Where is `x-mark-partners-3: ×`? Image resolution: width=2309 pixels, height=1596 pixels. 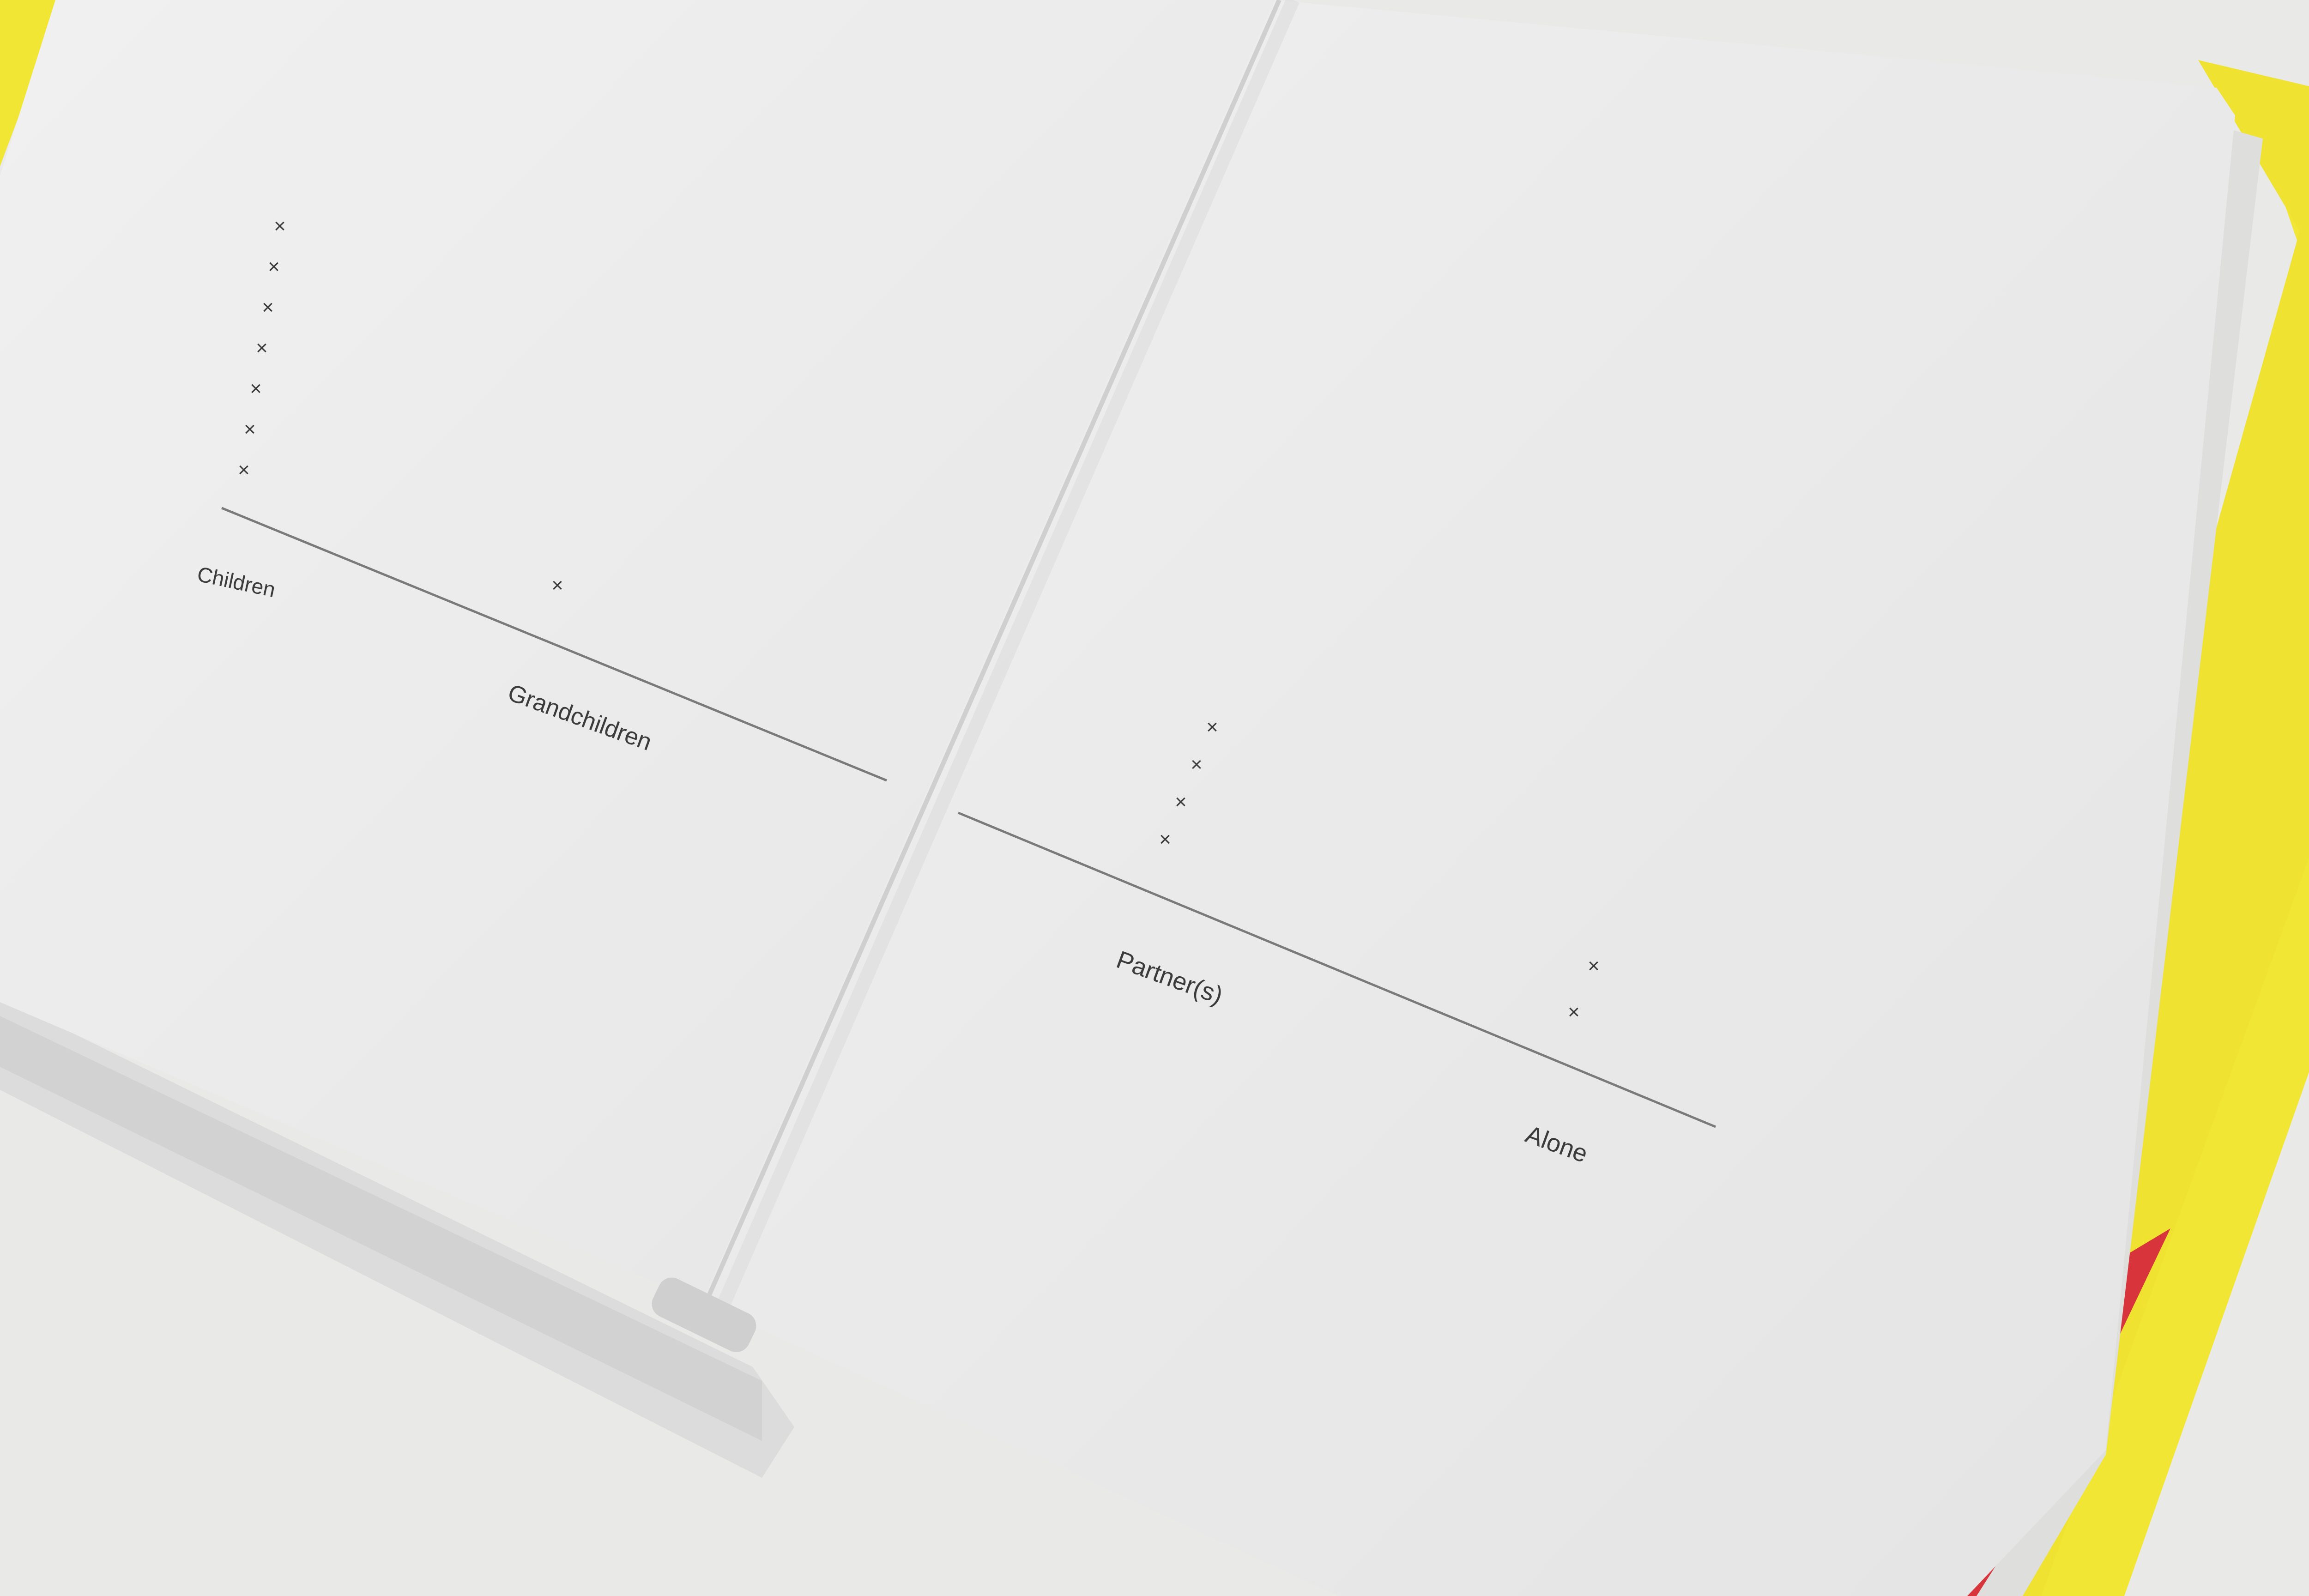
x-mark-partners-3: × is located at coordinates (1197, 764).